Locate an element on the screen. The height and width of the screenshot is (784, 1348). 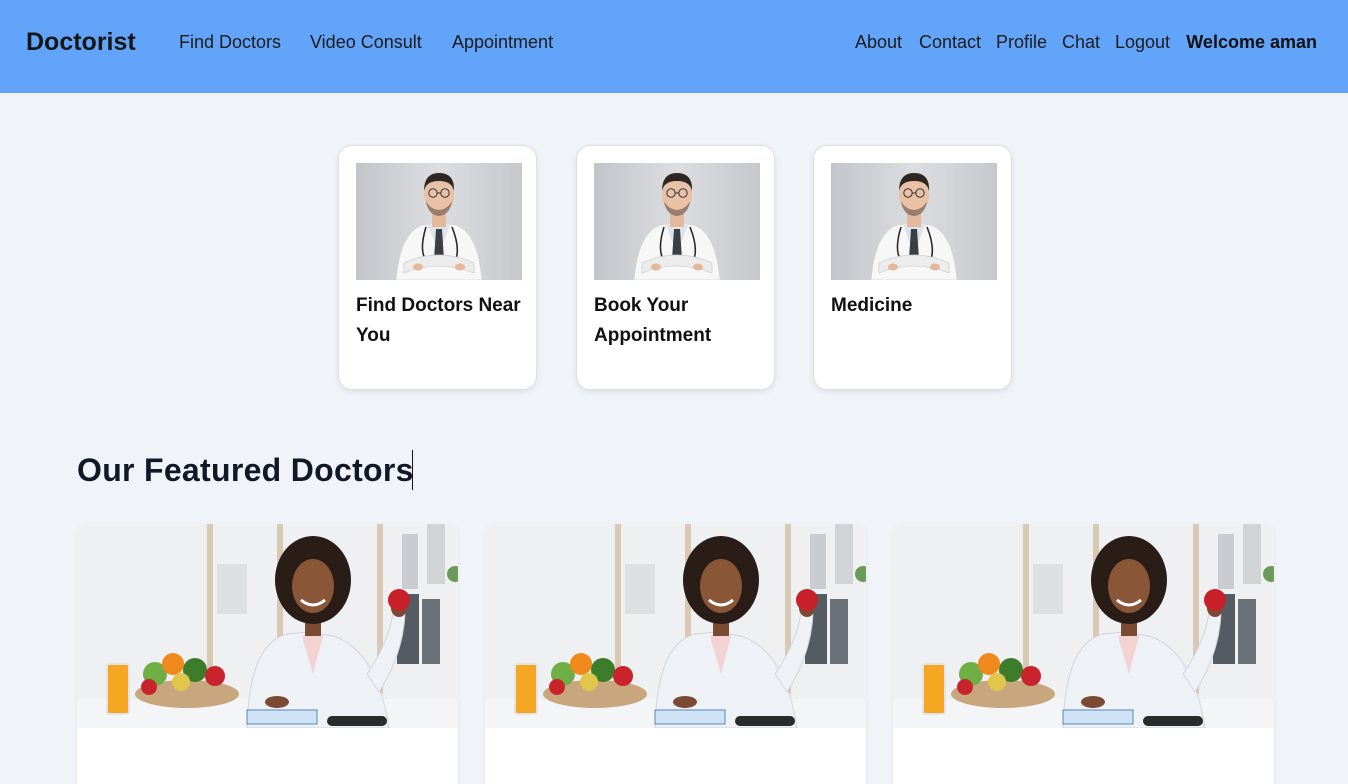
brand-logo: Doctorist is located at coordinates (81, 42).